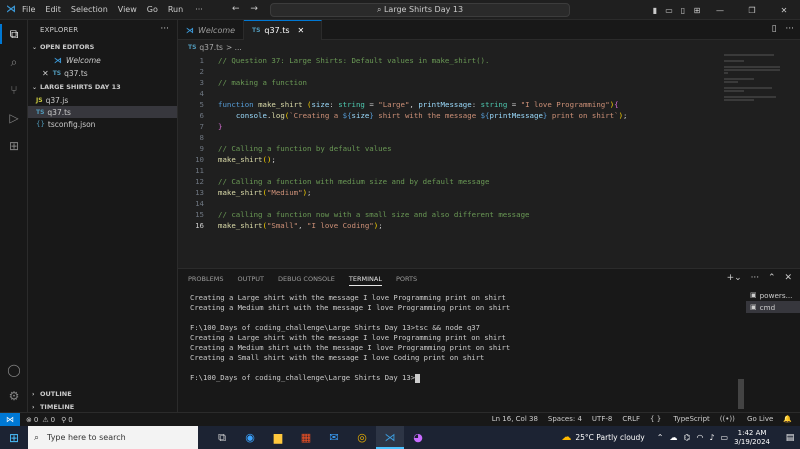 The image size is (800, 449). What do you see at coordinates (89, 9) in the screenshot?
I see `menu-selection: Selection` at bounding box center [89, 9].